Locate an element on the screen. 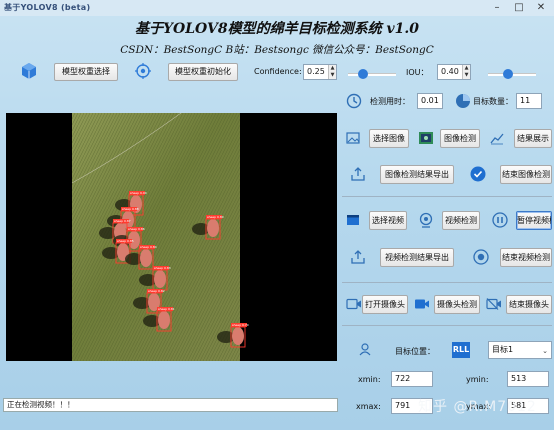  minimize-icon: – is located at coordinates (497, 8).